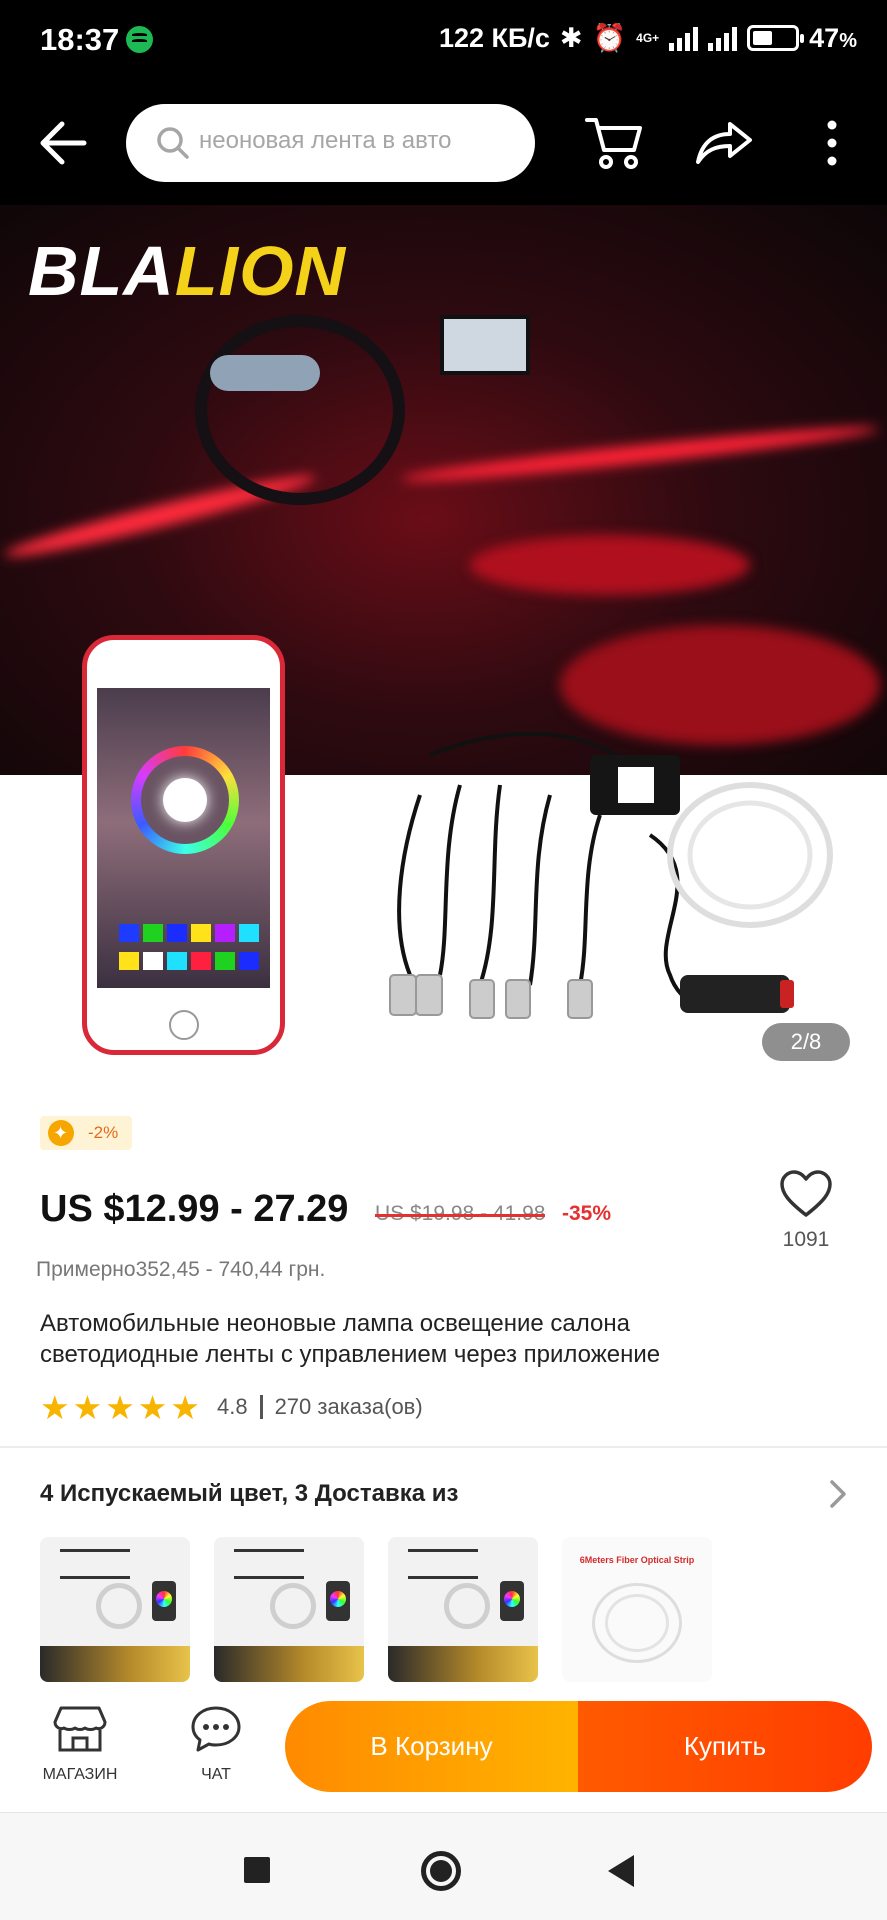 The width and height of the screenshot is (887, 1920). Describe the element at coordinates (348, 1406) in the screenshot. I see `orders-count: 270 заказа(ов)` at that location.